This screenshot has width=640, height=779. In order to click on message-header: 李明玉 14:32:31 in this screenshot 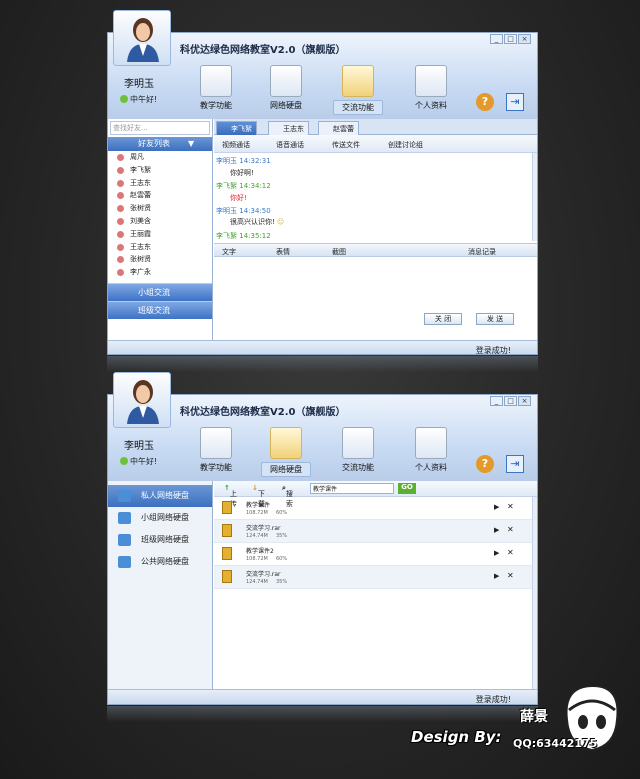, I will do `click(243, 161)`.